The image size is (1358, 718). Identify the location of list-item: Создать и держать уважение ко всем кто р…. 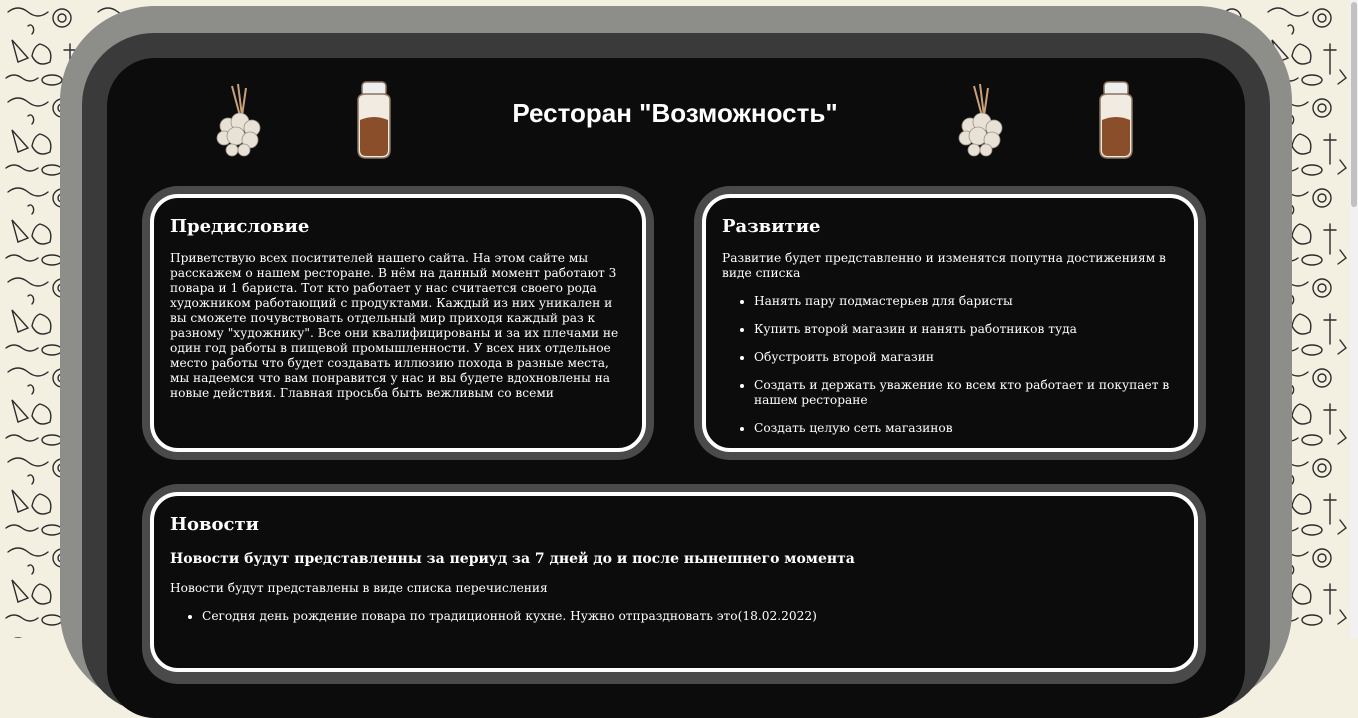
(966, 393).